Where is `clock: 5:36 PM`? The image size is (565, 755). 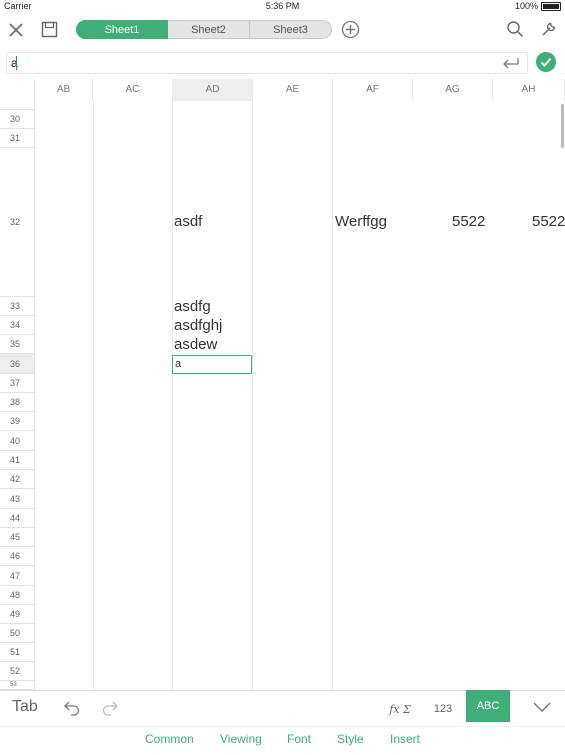 clock: 5:36 PM is located at coordinates (282, 6).